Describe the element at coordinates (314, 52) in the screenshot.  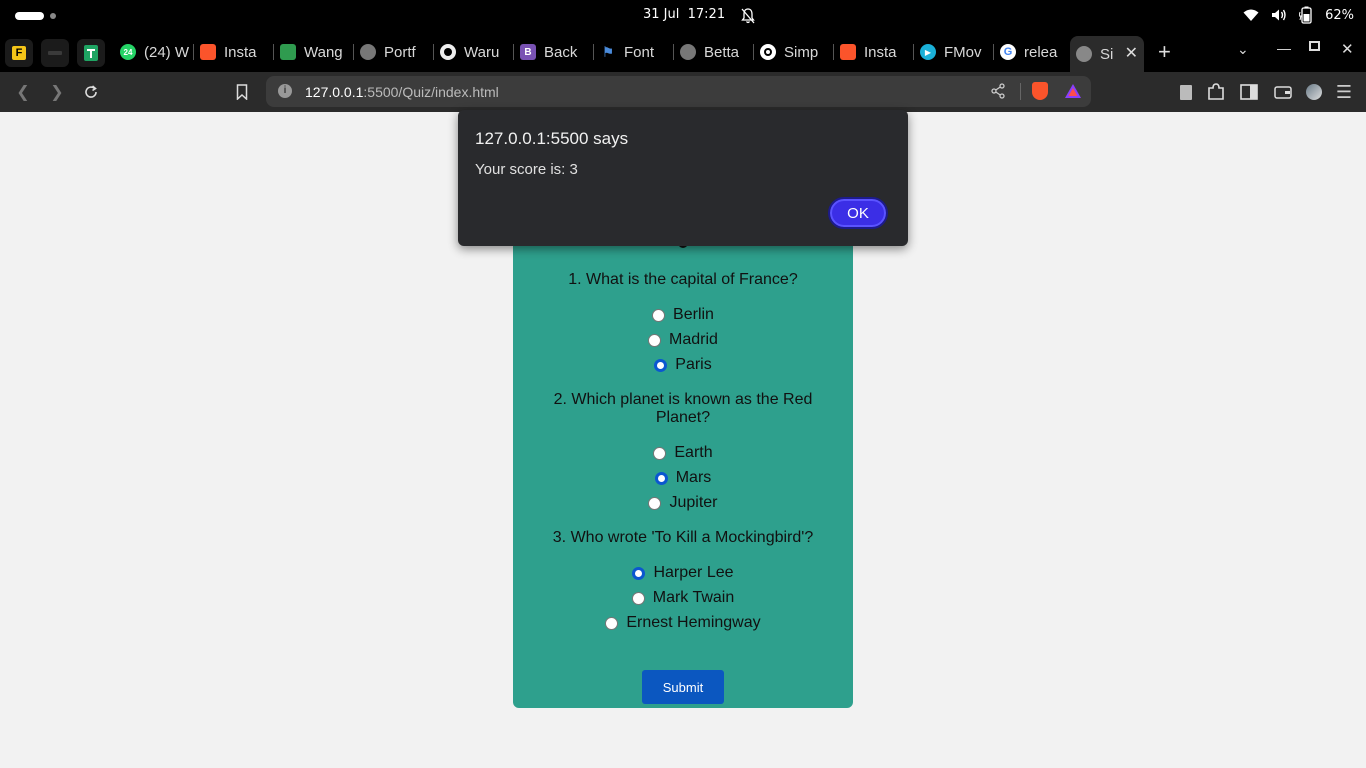
I see `tab-wang: Wang` at that location.